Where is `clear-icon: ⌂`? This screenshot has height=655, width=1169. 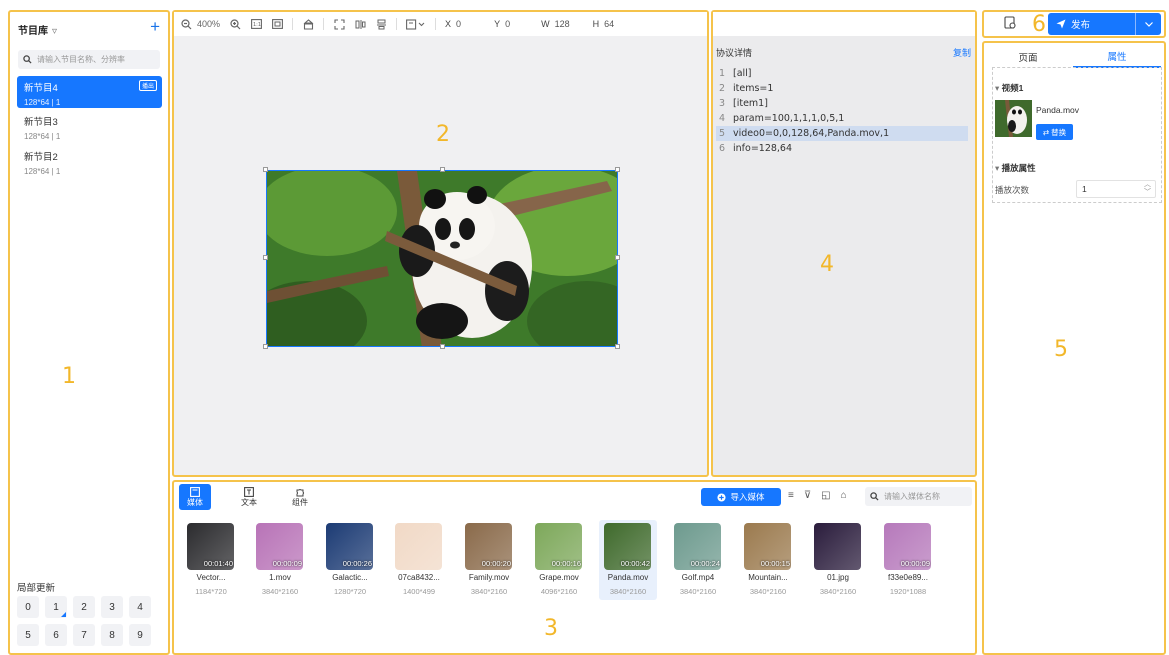 clear-icon: ⌂ is located at coordinates (844, 495).